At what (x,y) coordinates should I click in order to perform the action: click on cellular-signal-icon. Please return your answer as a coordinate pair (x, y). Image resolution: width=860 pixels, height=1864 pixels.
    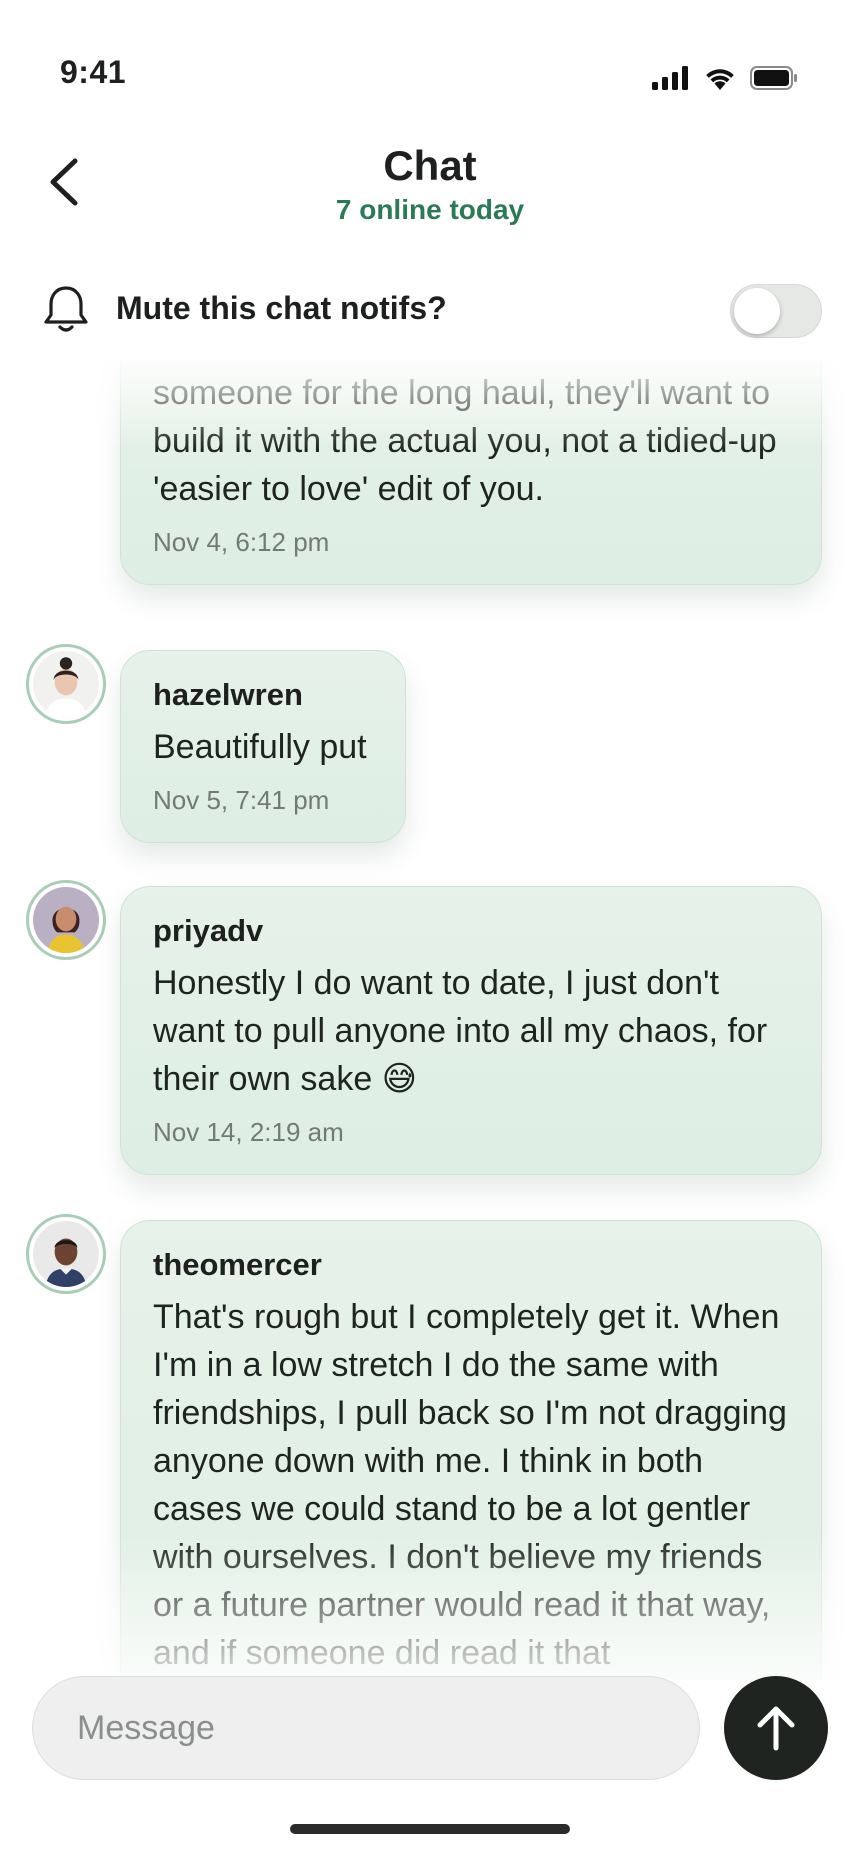
    Looking at the image, I should click on (671, 80).